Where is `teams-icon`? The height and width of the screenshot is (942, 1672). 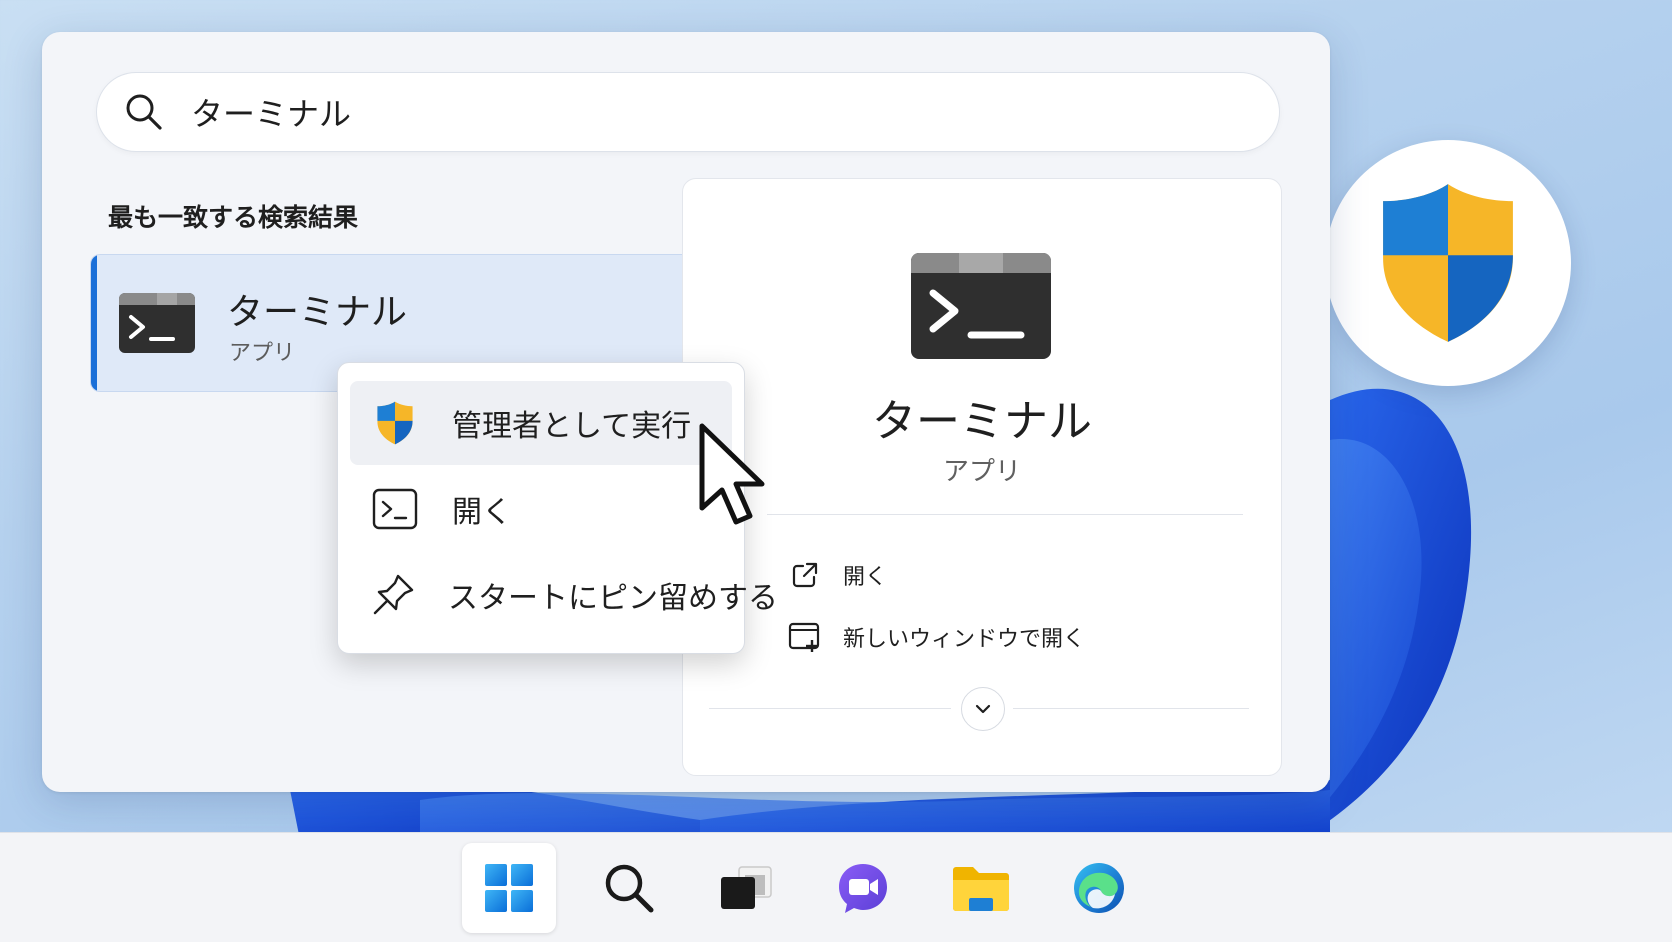 teams-icon is located at coordinates (863, 888).